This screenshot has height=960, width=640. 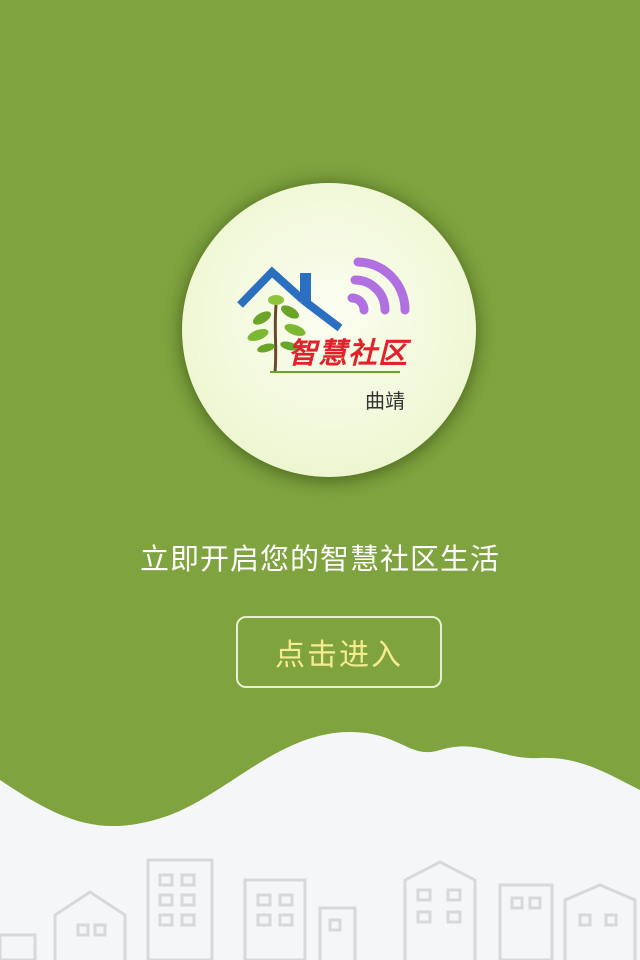 I want to click on logo-graphic, so click(x=323, y=315).